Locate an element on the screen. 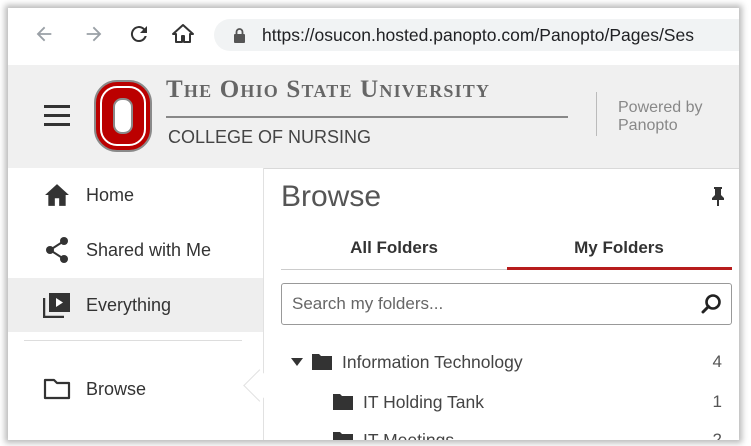 The height and width of the screenshot is (446, 751). house-outline-icon is located at coordinates (183, 33).